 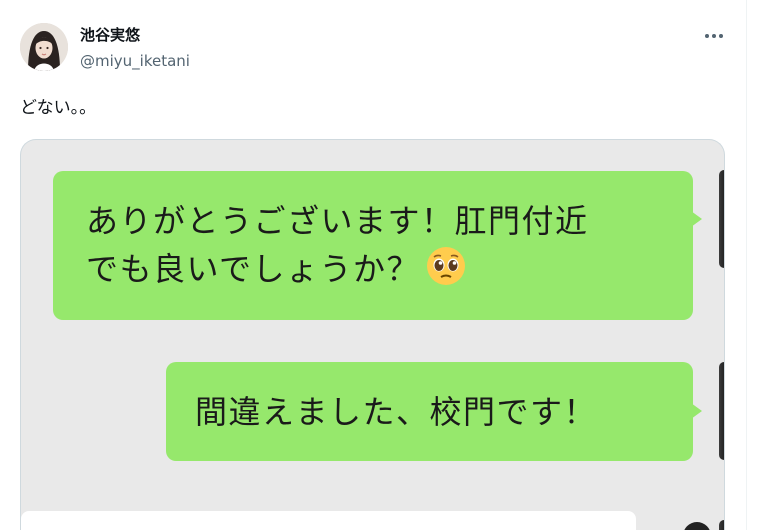 I want to click on user-handle: @miyu_iketani, so click(x=135, y=61).